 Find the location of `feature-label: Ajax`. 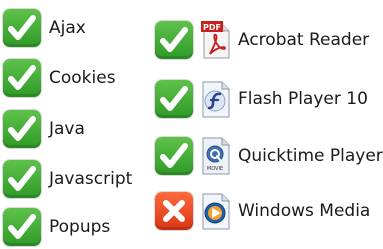

feature-label: Ajax is located at coordinates (67, 28).